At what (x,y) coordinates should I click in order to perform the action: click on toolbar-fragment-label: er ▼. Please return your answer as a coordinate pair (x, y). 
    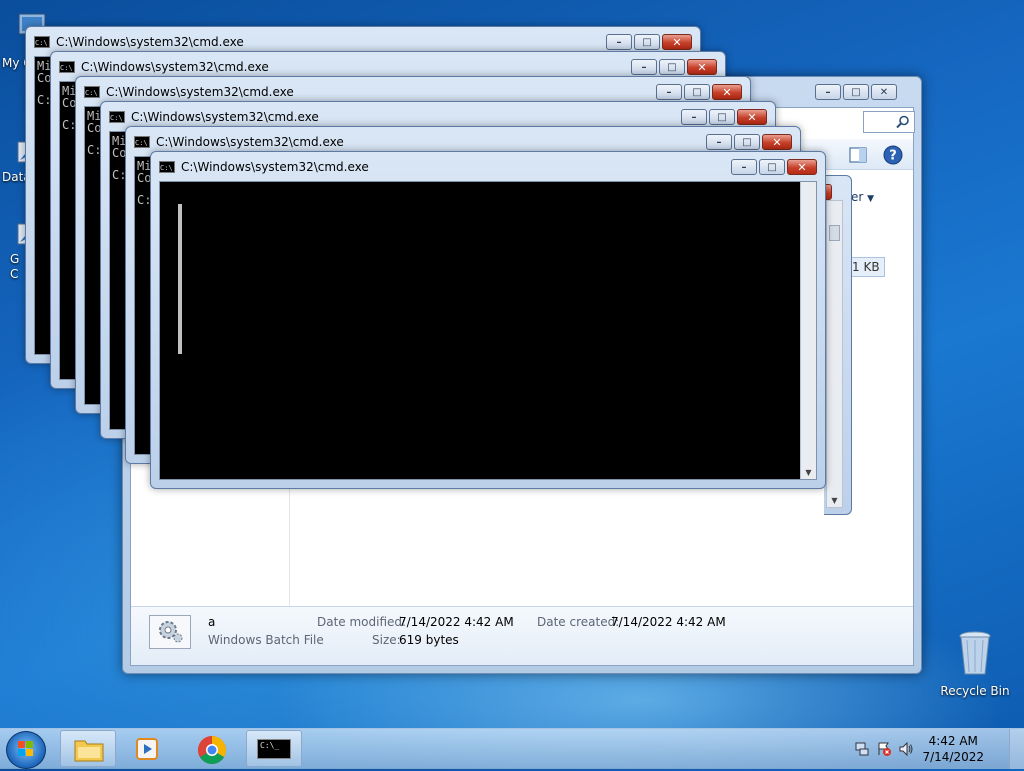
    Looking at the image, I should click on (863, 197).